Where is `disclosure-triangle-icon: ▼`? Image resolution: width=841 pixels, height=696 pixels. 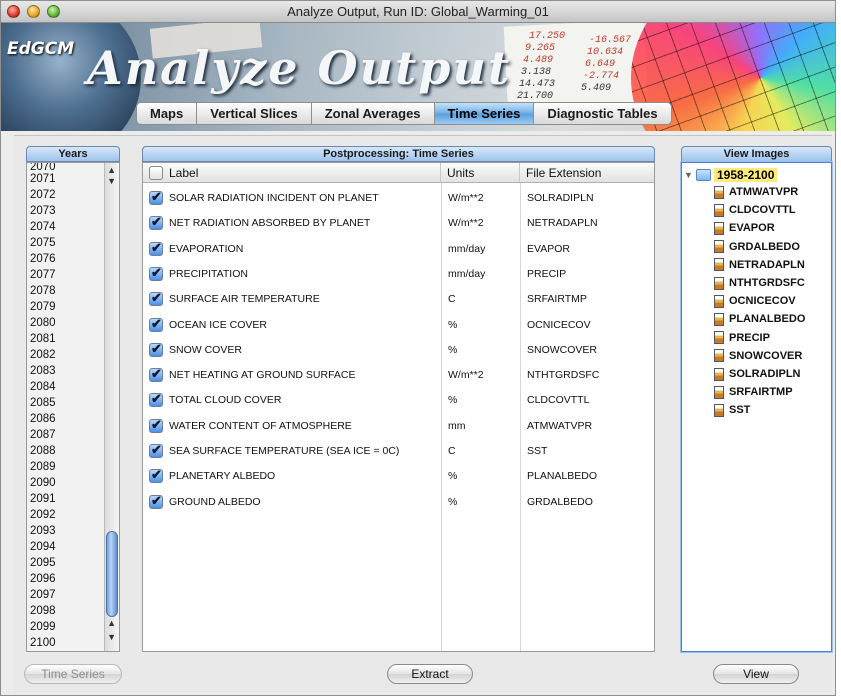 disclosure-triangle-icon: ▼ is located at coordinates (690, 175).